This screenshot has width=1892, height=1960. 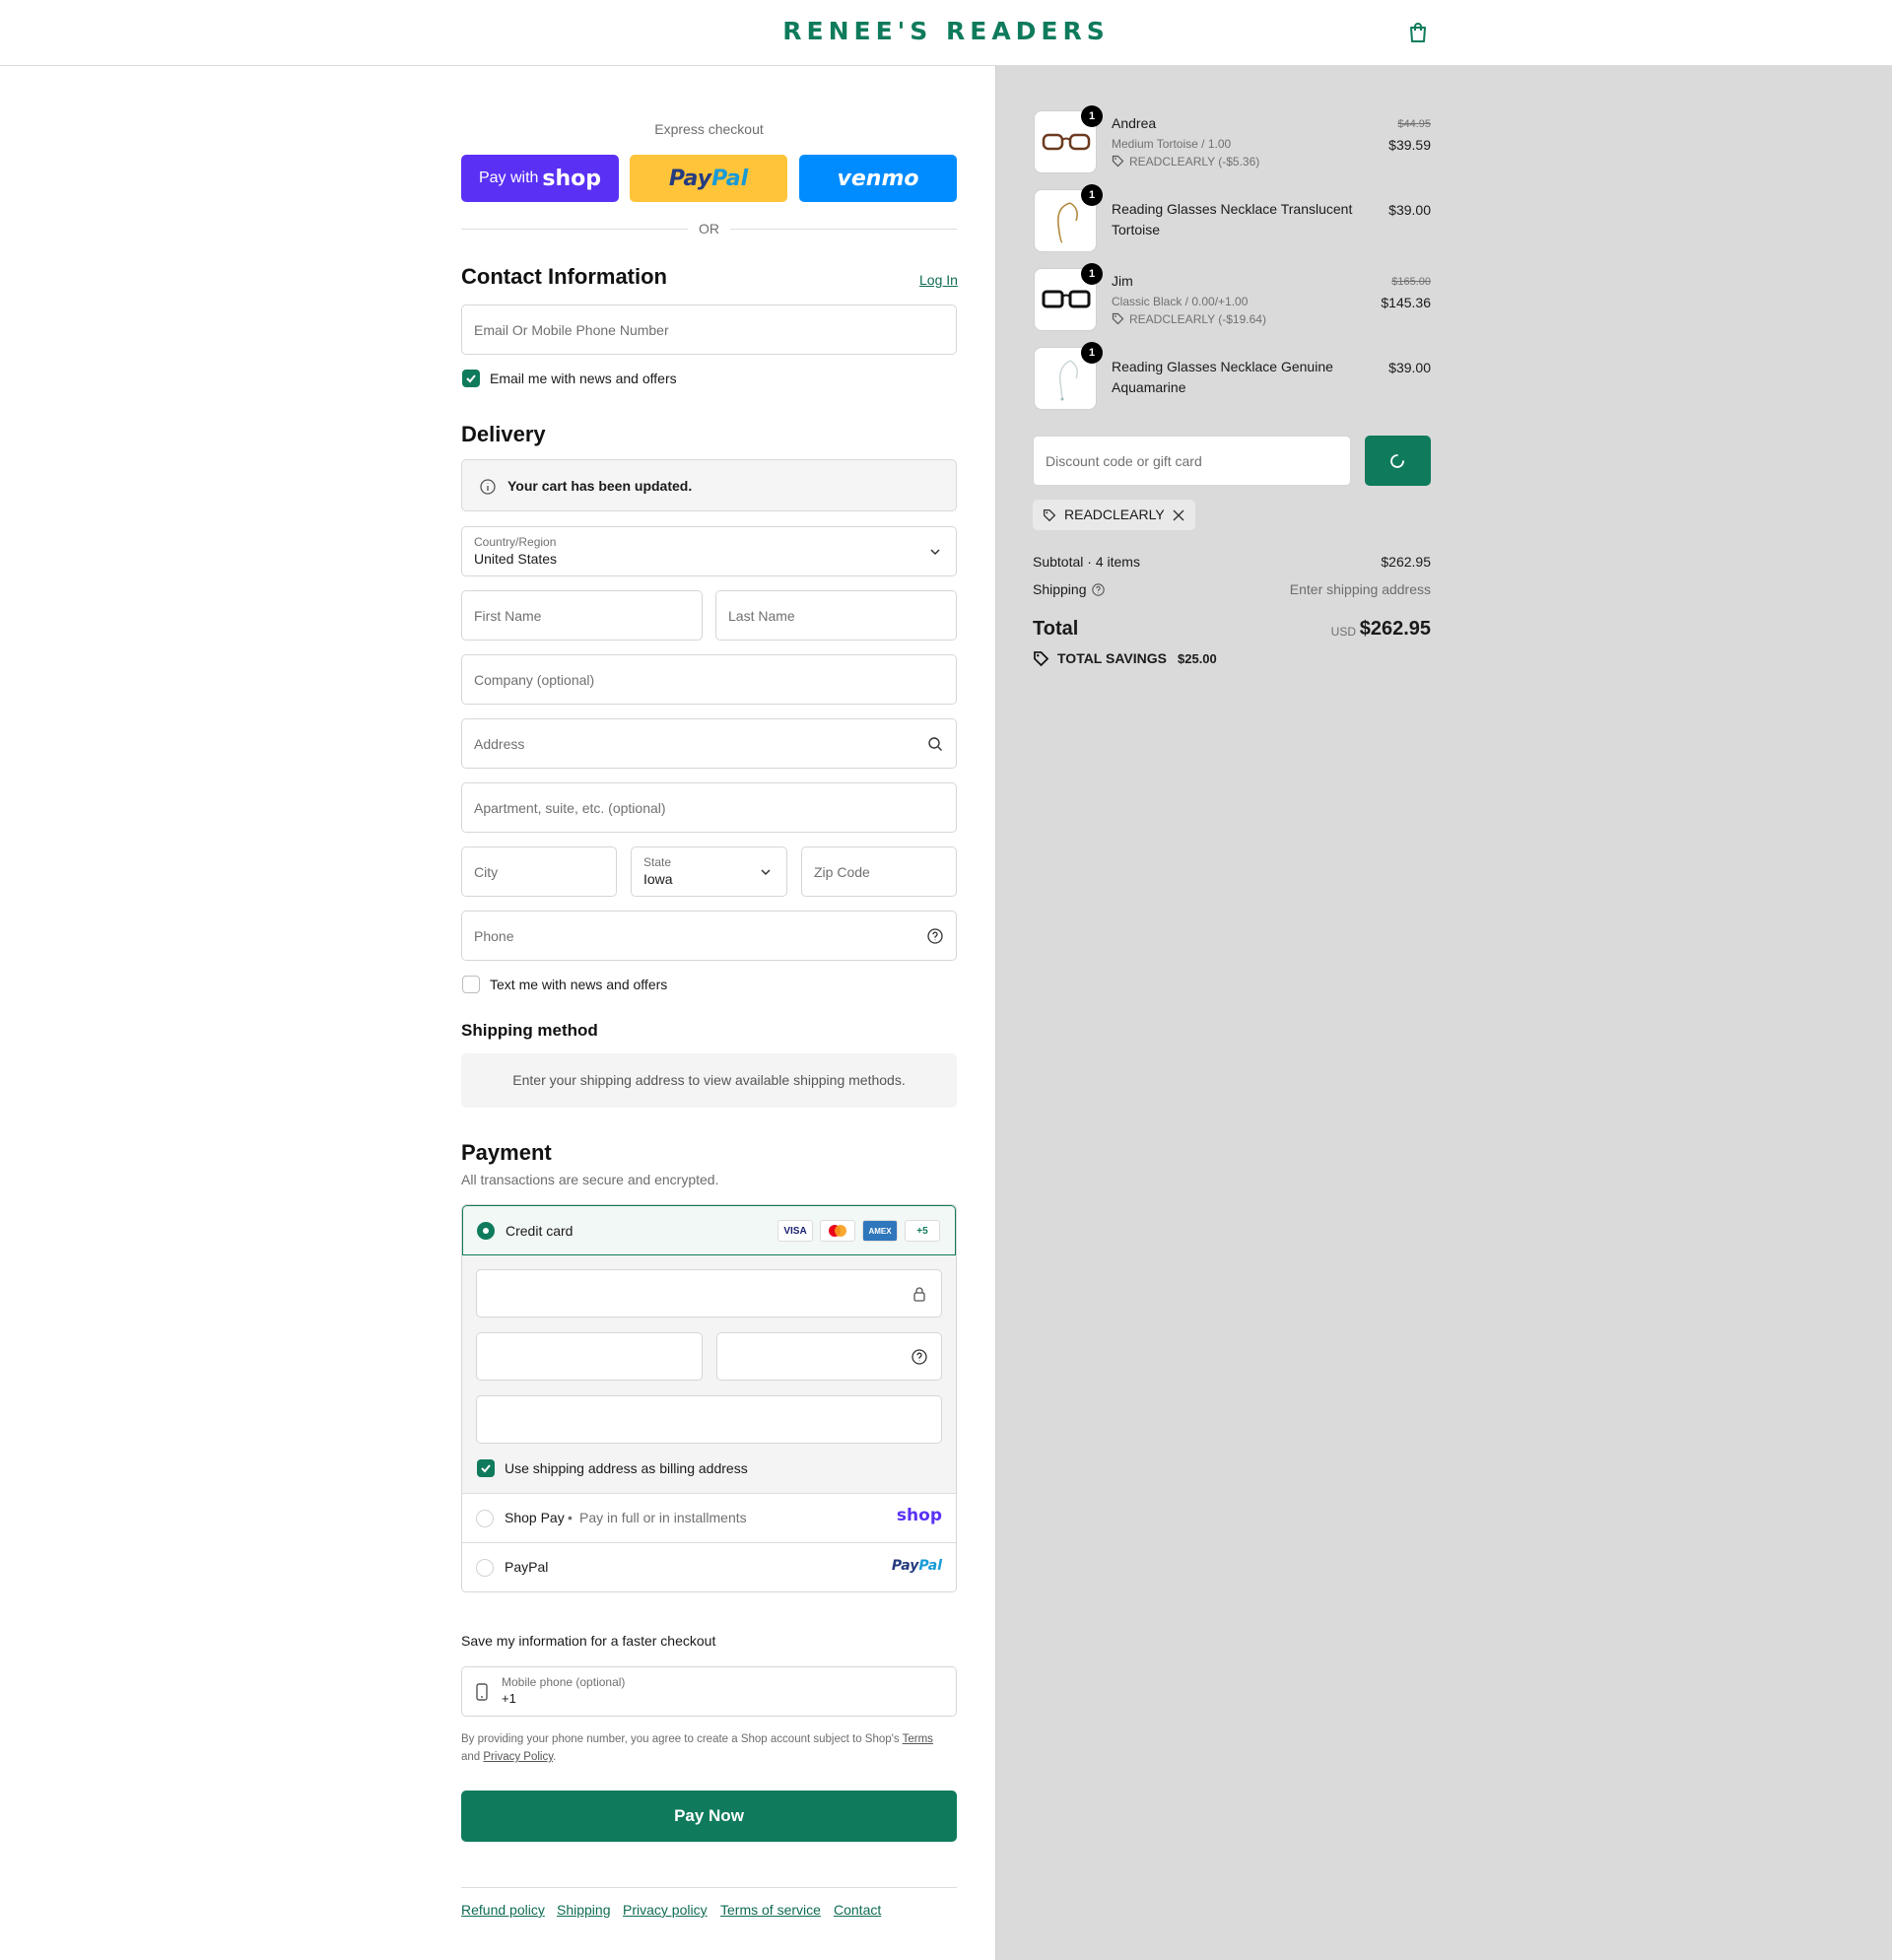 I want to click on pay-now-button: Pay Now, so click(x=709, y=1816).